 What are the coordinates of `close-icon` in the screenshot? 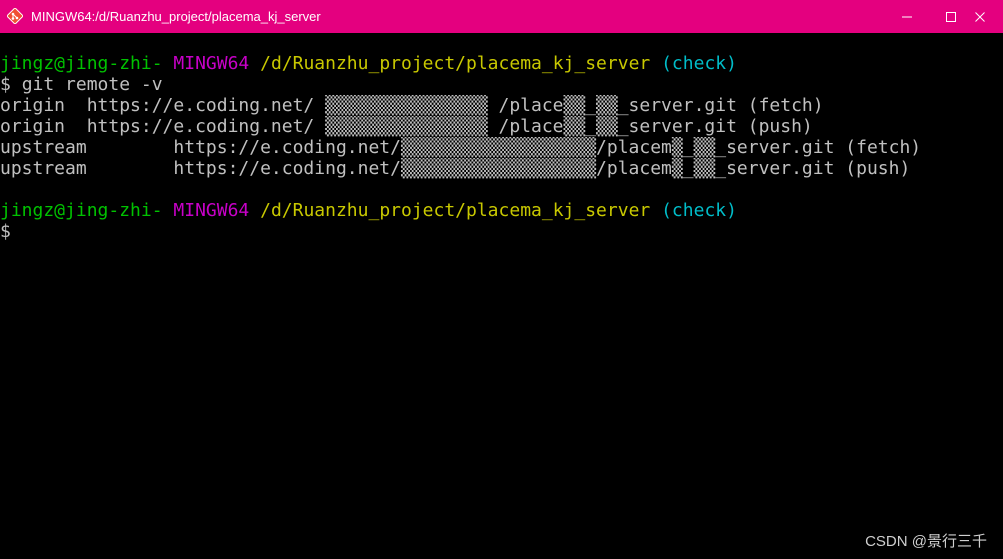 It's located at (980, 16).